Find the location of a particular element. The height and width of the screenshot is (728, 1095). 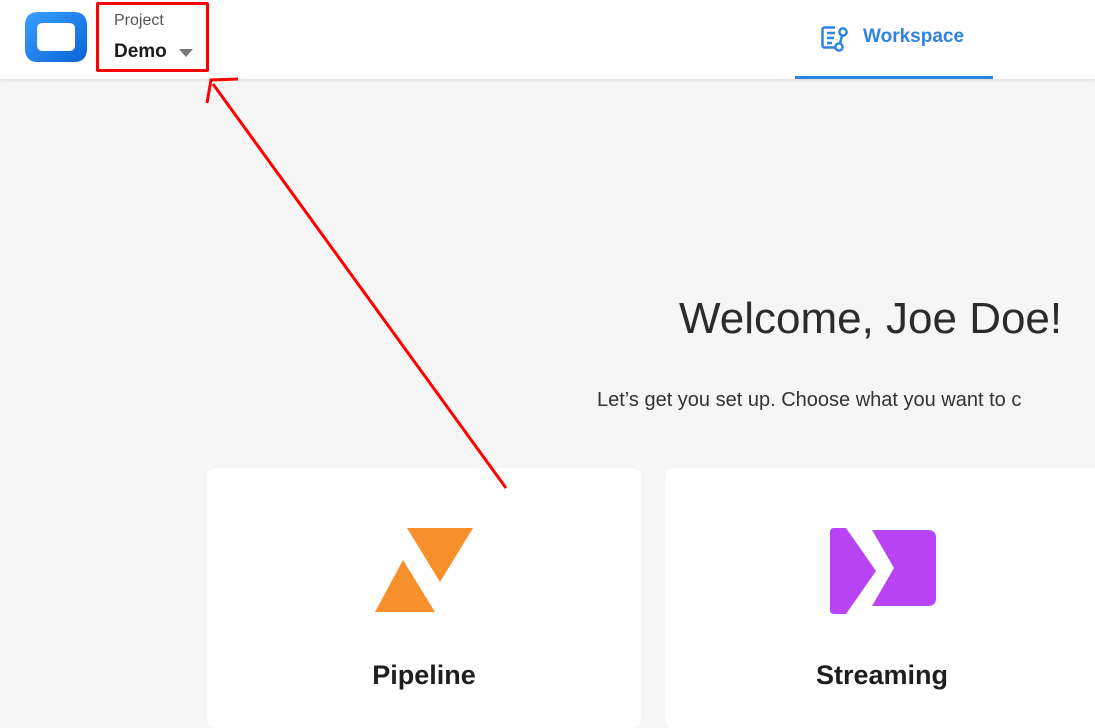

app-logo-icon is located at coordinates (56, 37).